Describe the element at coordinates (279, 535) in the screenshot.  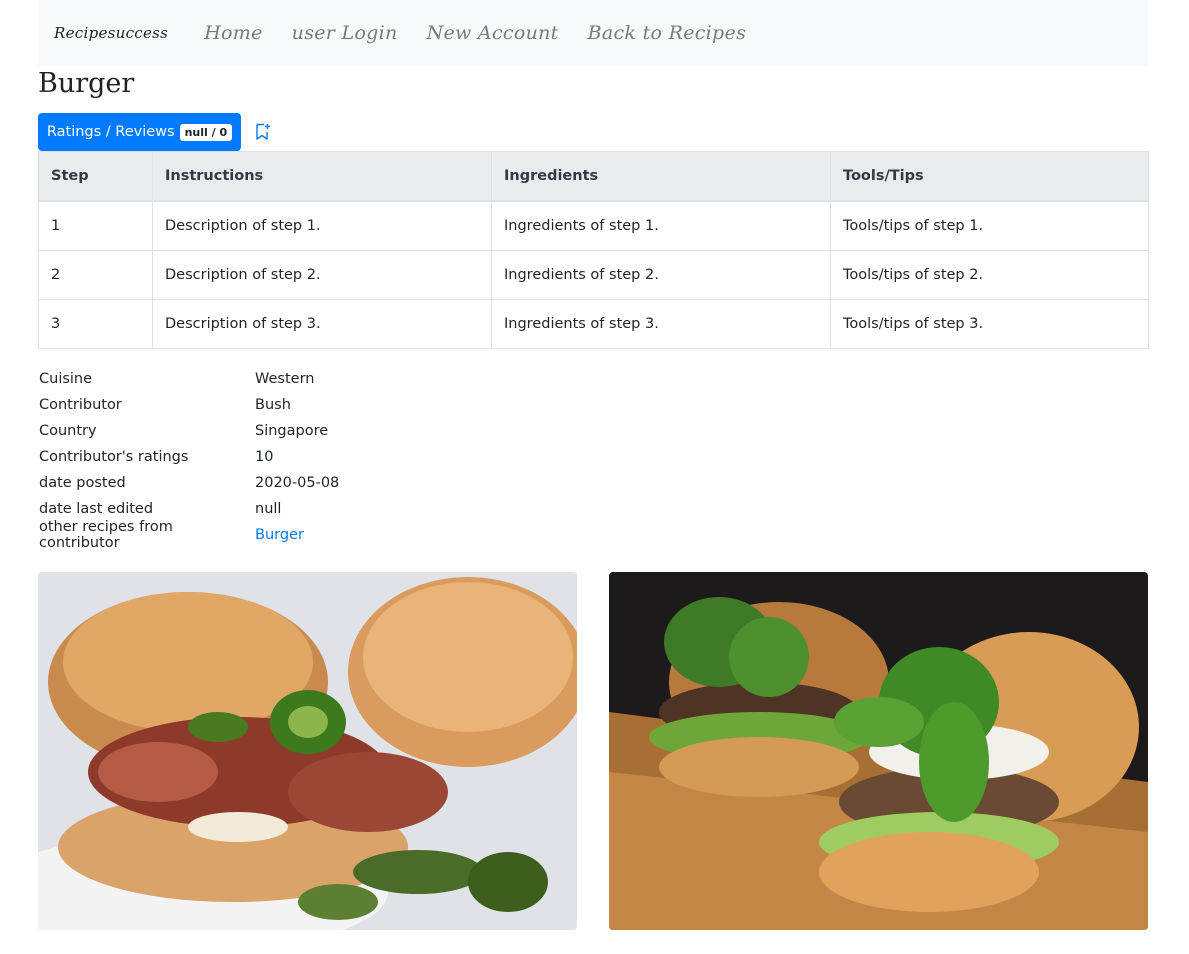
I see `other-recipe-link: Burger` at that location.